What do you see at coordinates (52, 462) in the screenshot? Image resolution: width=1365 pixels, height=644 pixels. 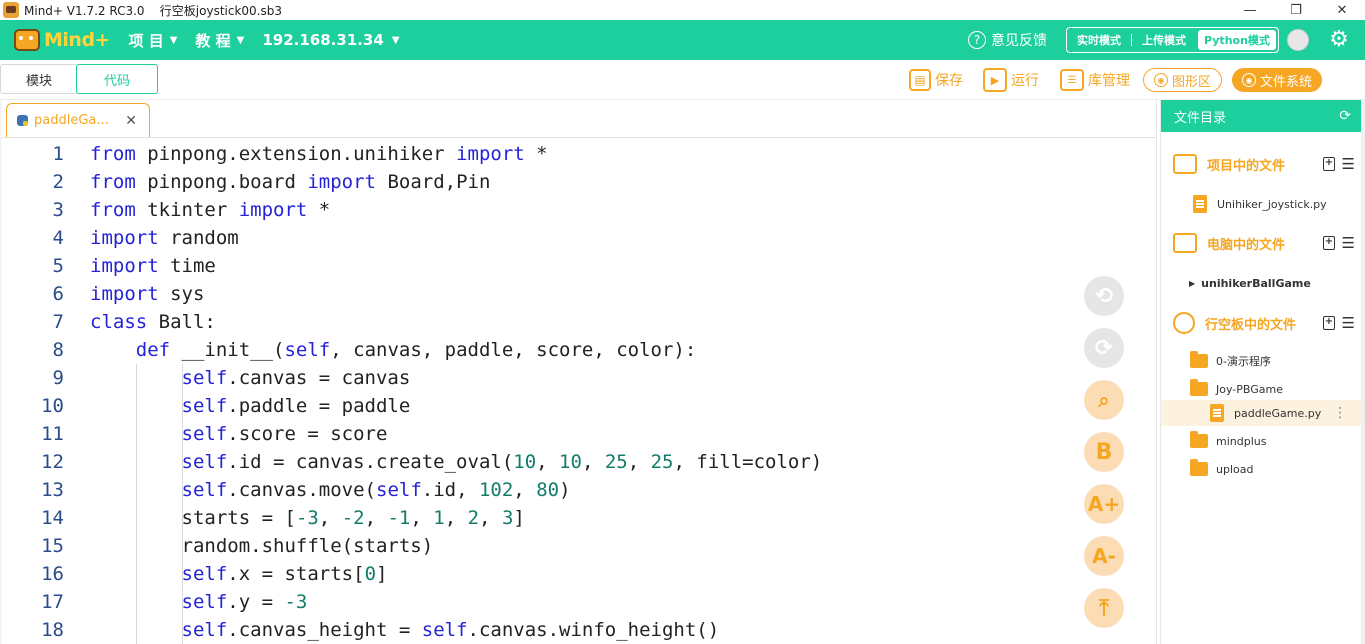 I see `line-number: 12` at bounding box center [52, 462].